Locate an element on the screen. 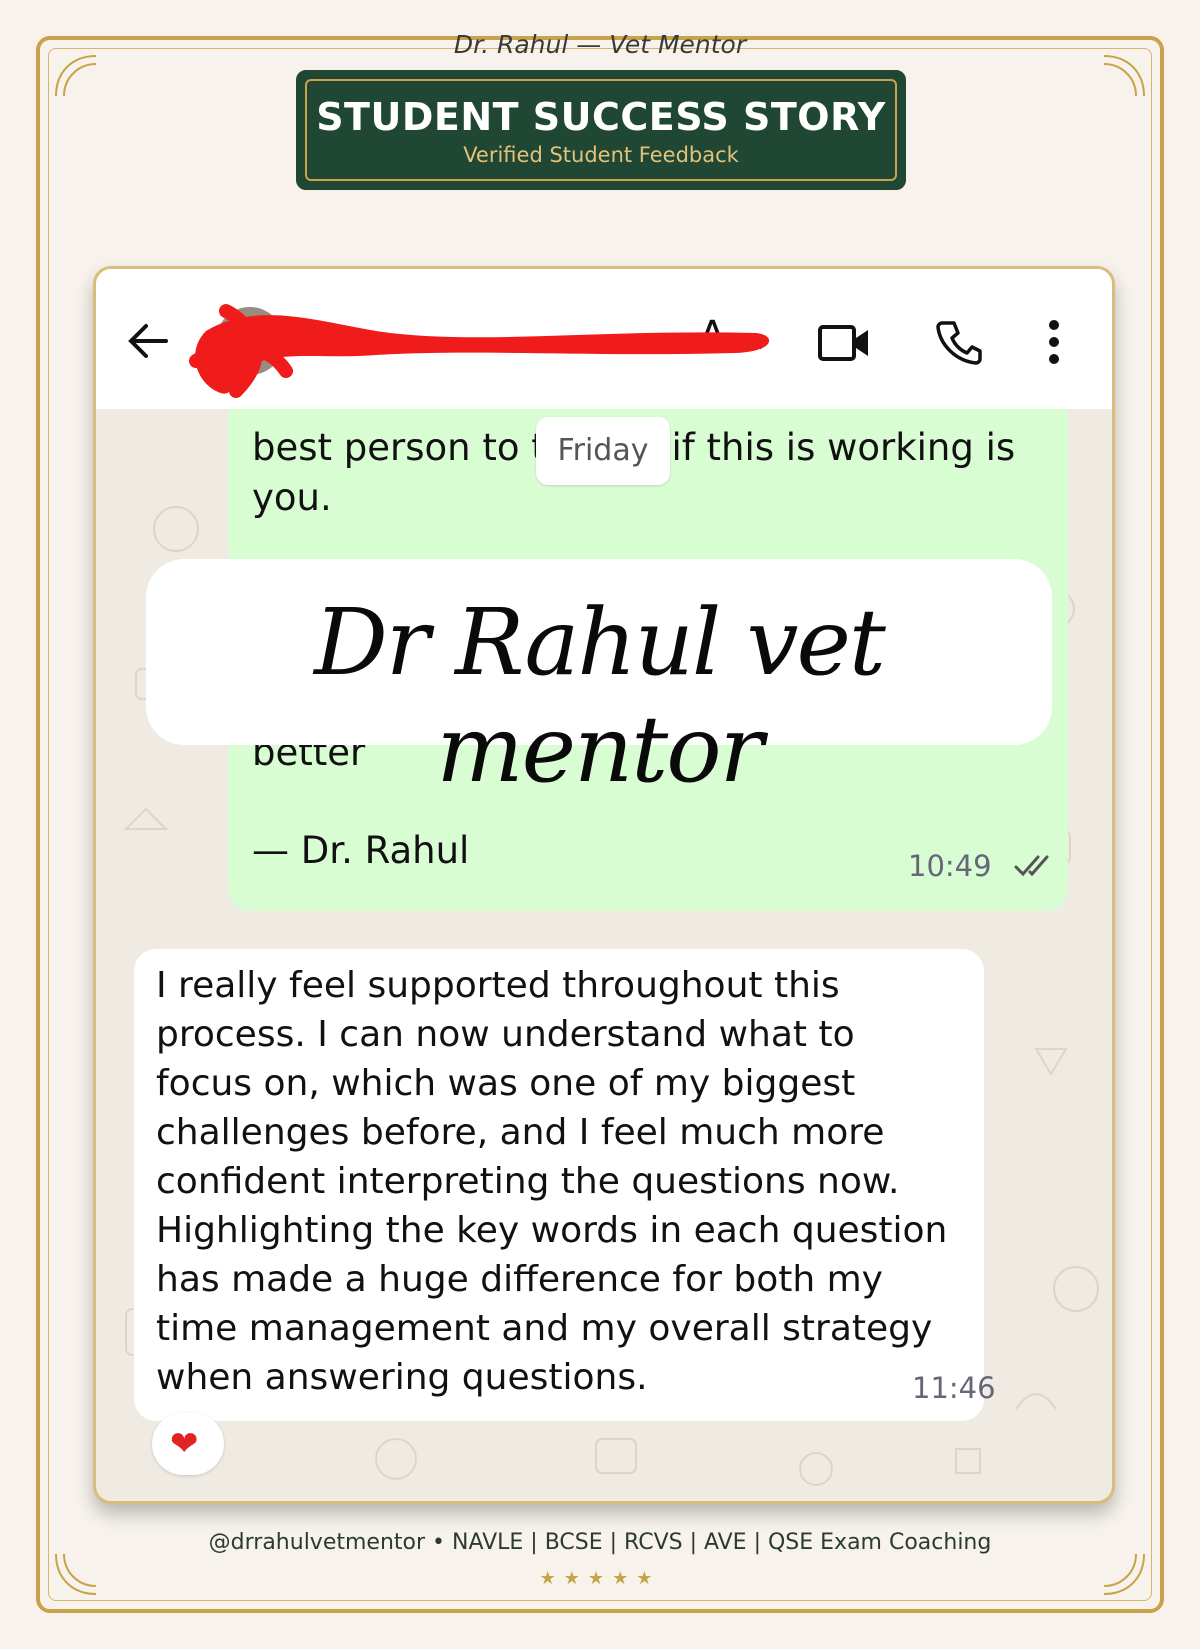  contact-avatar is located at coordinates (250, 341).